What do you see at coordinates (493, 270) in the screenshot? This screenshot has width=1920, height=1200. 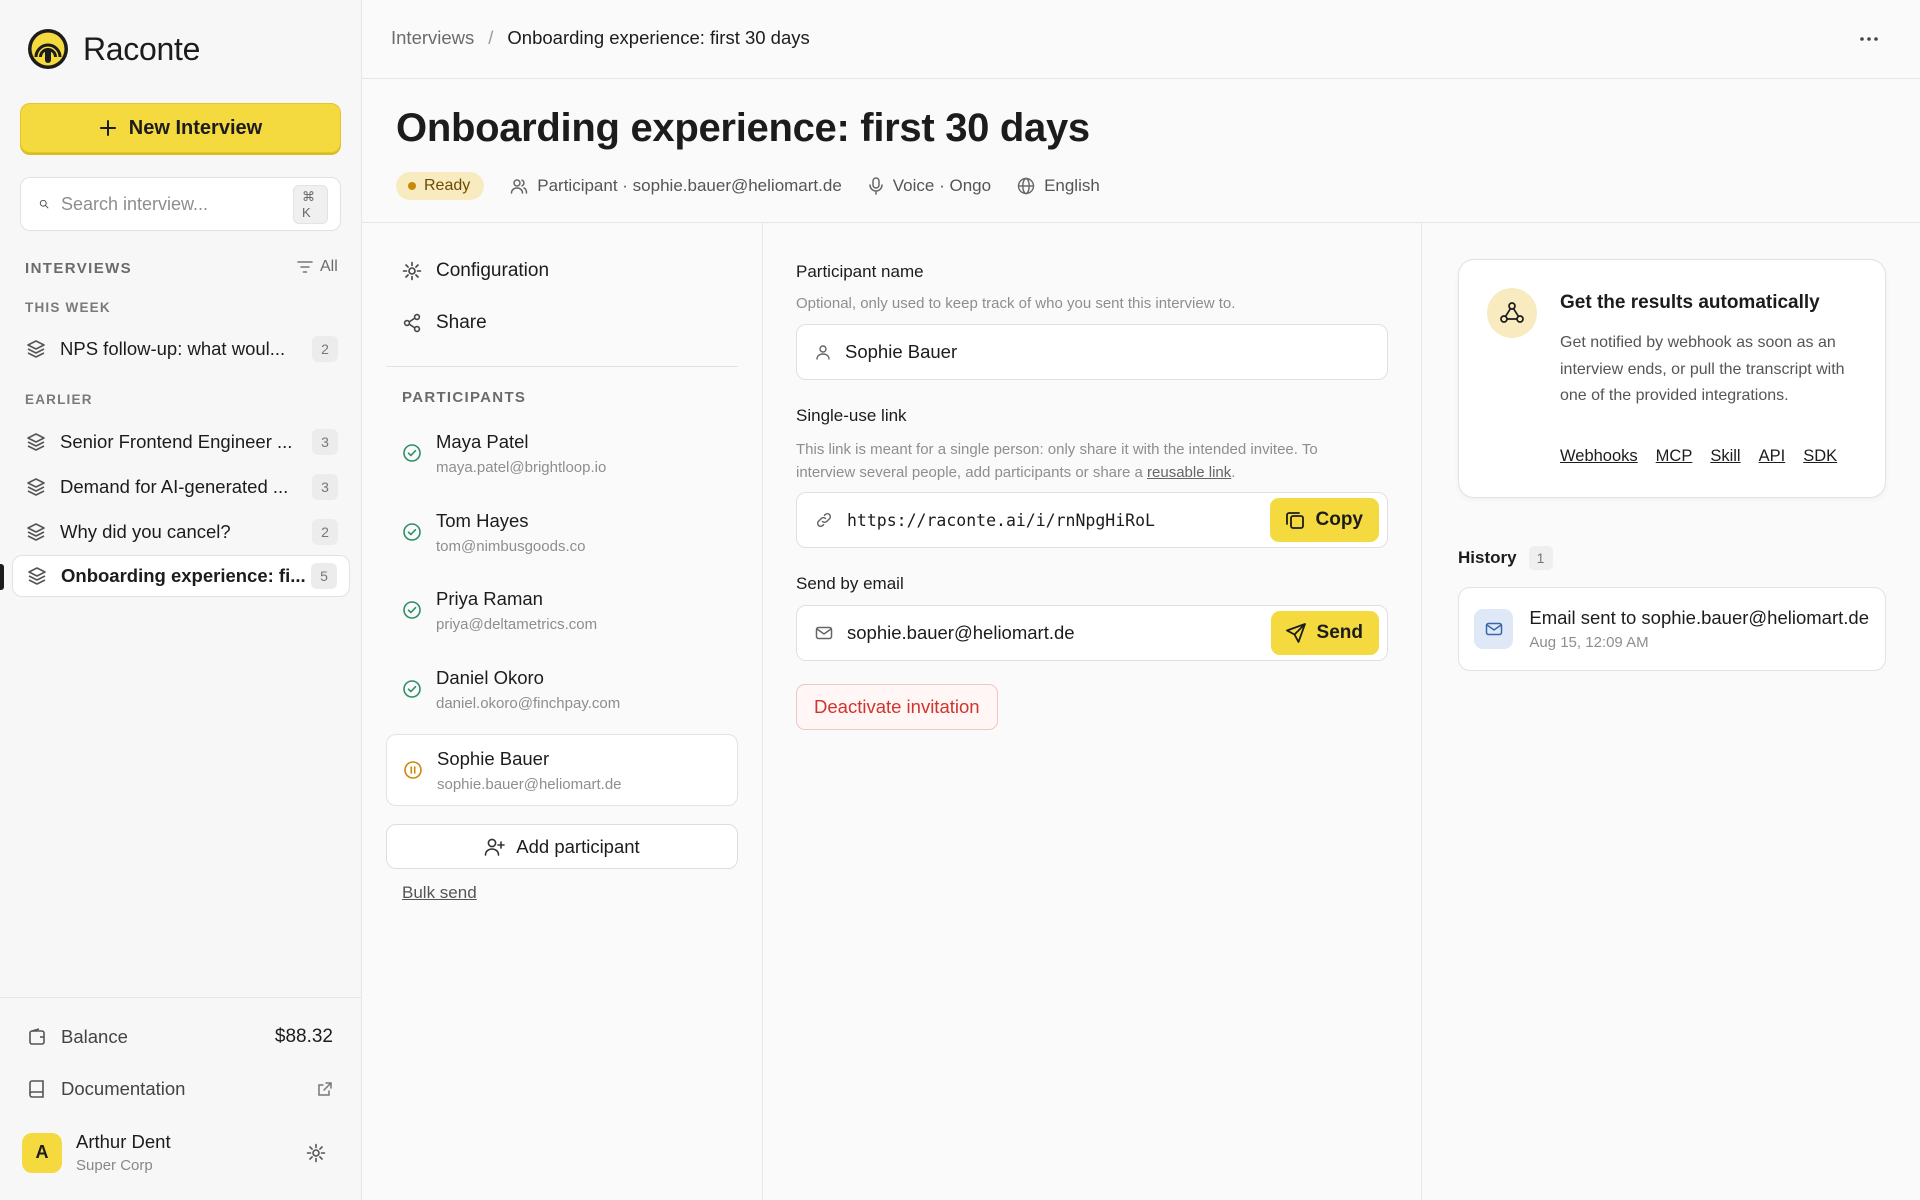 I see `configuration-label: Configuration` at bounding box center [493, 270].